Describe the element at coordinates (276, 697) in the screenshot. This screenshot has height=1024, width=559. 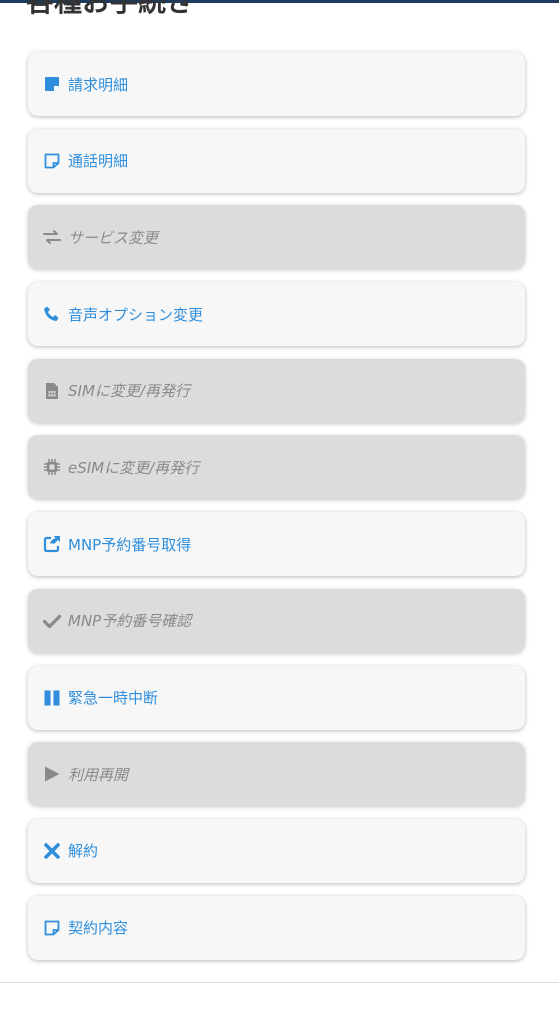
I see `menu-item-emergency-suspend: 緊急一時中断` at that location.